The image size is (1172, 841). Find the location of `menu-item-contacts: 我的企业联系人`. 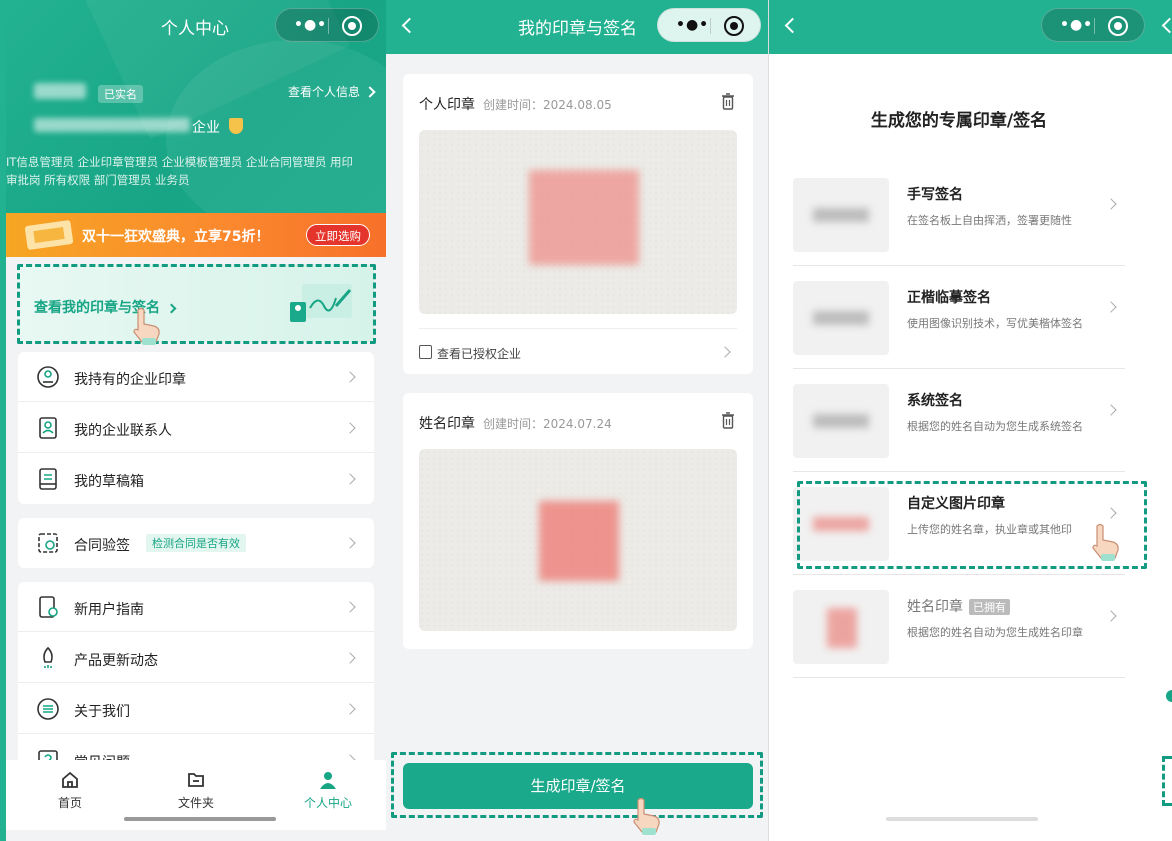

menu-item-contacts: 我的企业联系人 is located at coordinates (196, 428).